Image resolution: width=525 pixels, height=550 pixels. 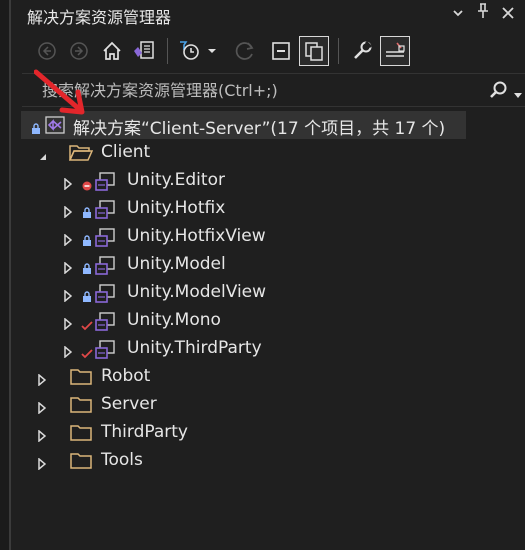 What do you see at coordinates (314, 51) in the screenshot?
I see `show-all-files-icon` at bounding box center [314, 51].